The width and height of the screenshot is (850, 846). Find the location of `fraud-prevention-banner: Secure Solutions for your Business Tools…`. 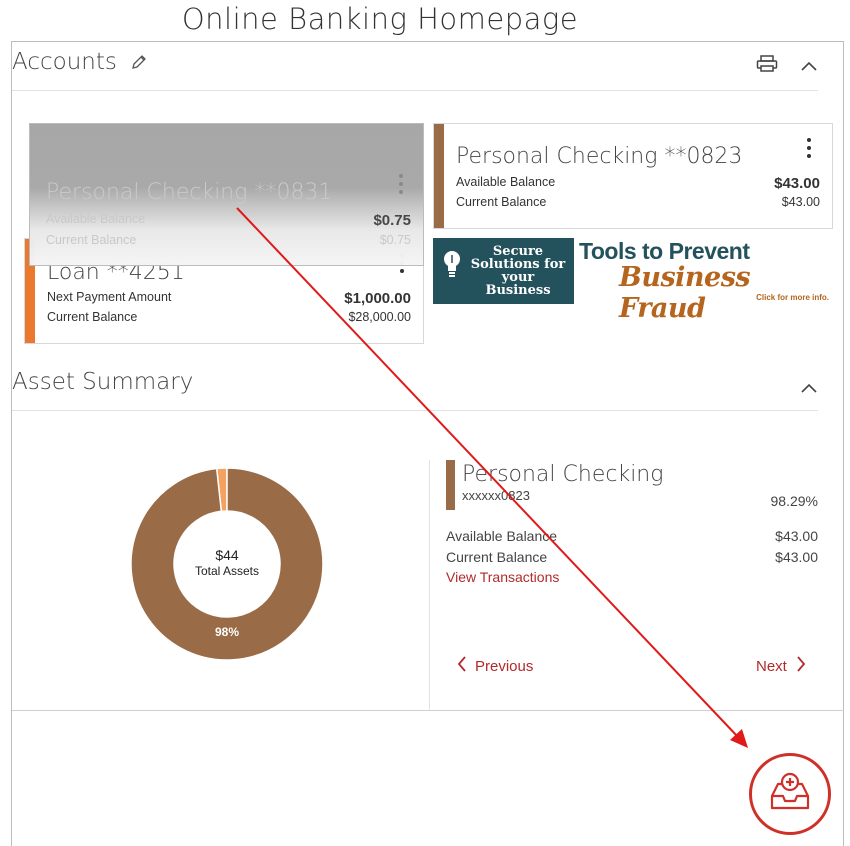

fraud-prevention-banner: Secure Solutions for your Business Tools… is located at coordinates (633, 281).